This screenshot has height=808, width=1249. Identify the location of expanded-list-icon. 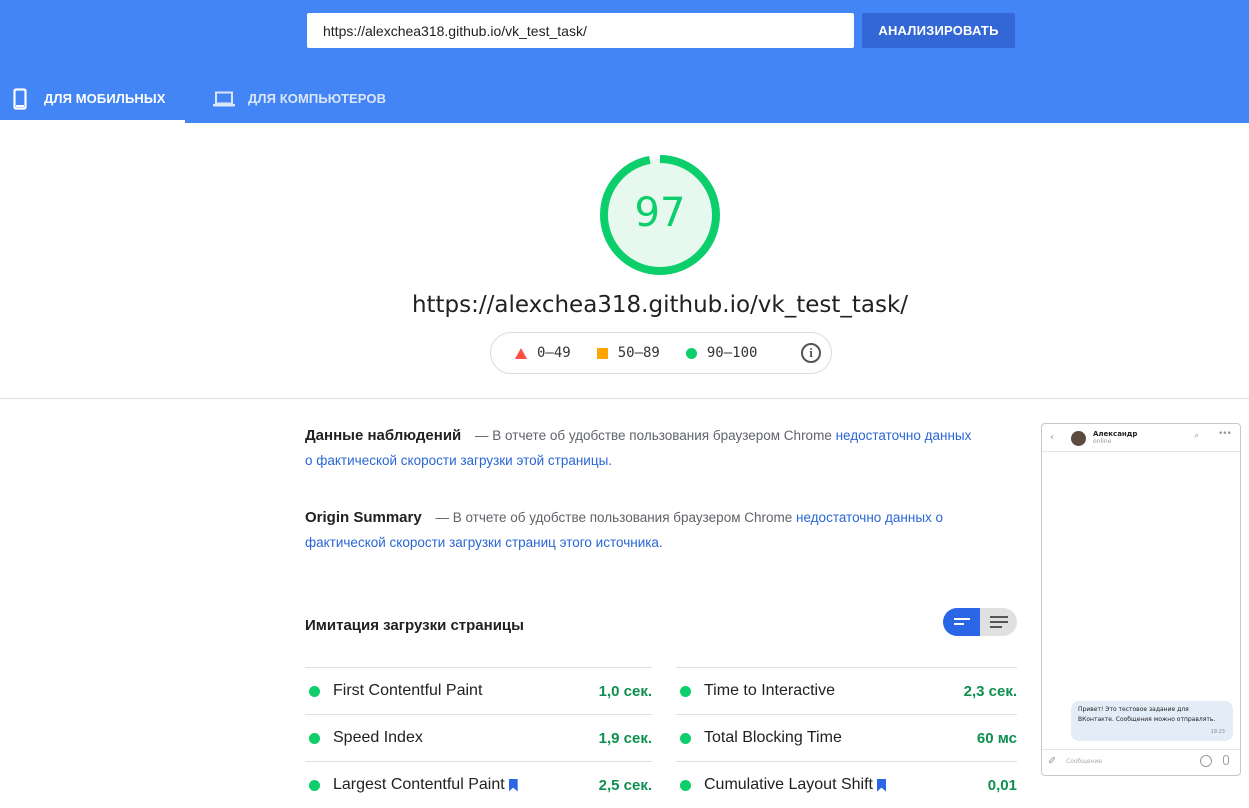
(998, 622).